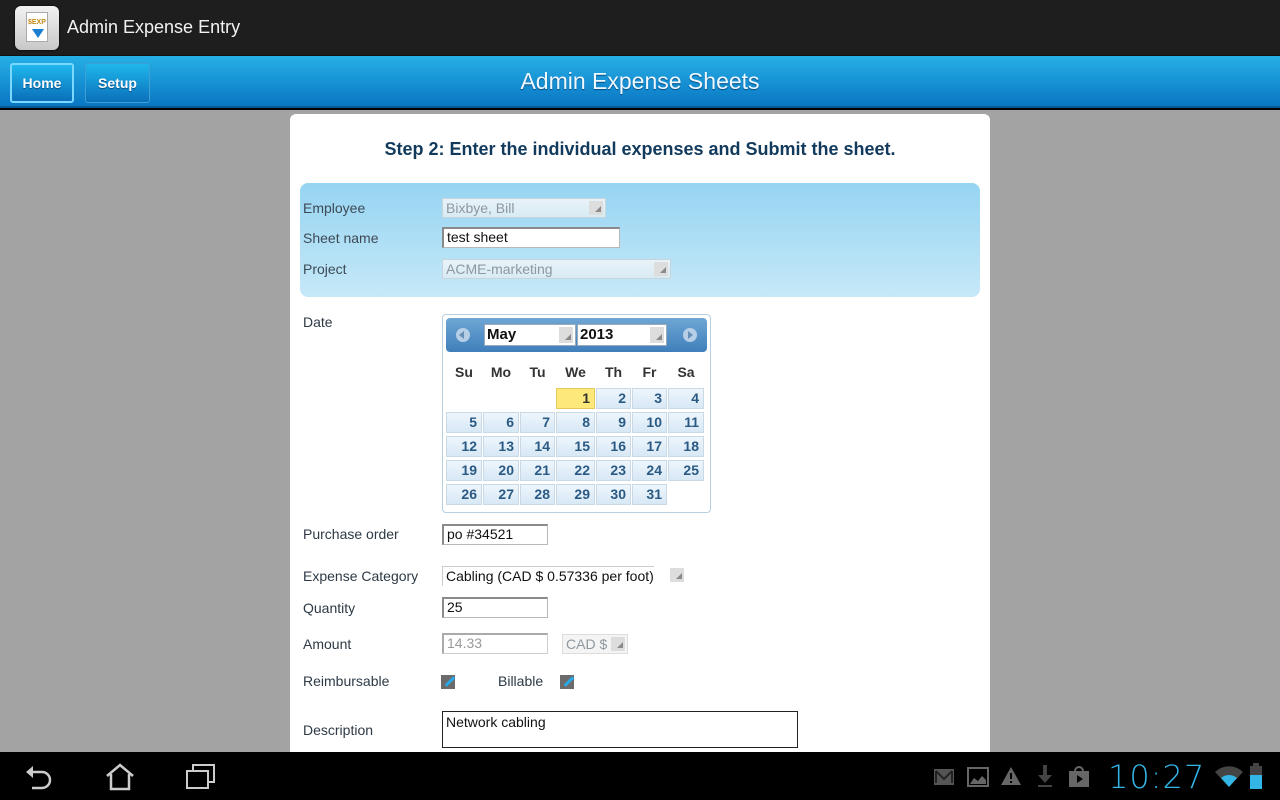  What do you see at coordinates (201, 776) in the screenshot?
I see `recent-apps-icon` at bounding box center [201, 776].